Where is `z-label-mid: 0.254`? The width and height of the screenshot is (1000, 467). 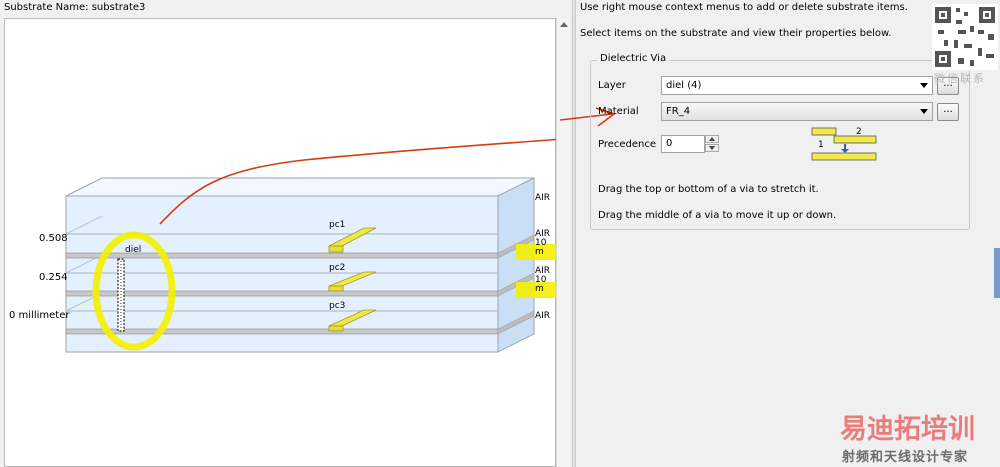 z-label-mid: 0.254 is located at coordinates (53, 277).